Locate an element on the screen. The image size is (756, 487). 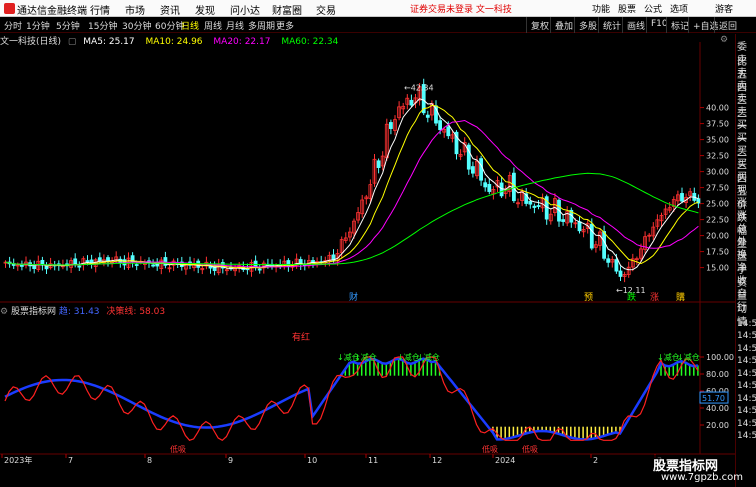
menu-item-ask: 问小达 is located at coordinates (245, 9).